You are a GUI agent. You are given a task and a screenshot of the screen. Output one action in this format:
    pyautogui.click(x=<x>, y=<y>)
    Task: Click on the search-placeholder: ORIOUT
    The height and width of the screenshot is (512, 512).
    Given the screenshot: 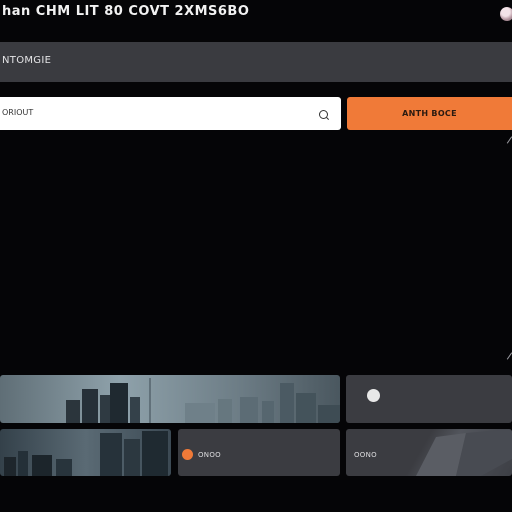 What is the action you would take?
    pyautogui.click(x=18, y=112)
    